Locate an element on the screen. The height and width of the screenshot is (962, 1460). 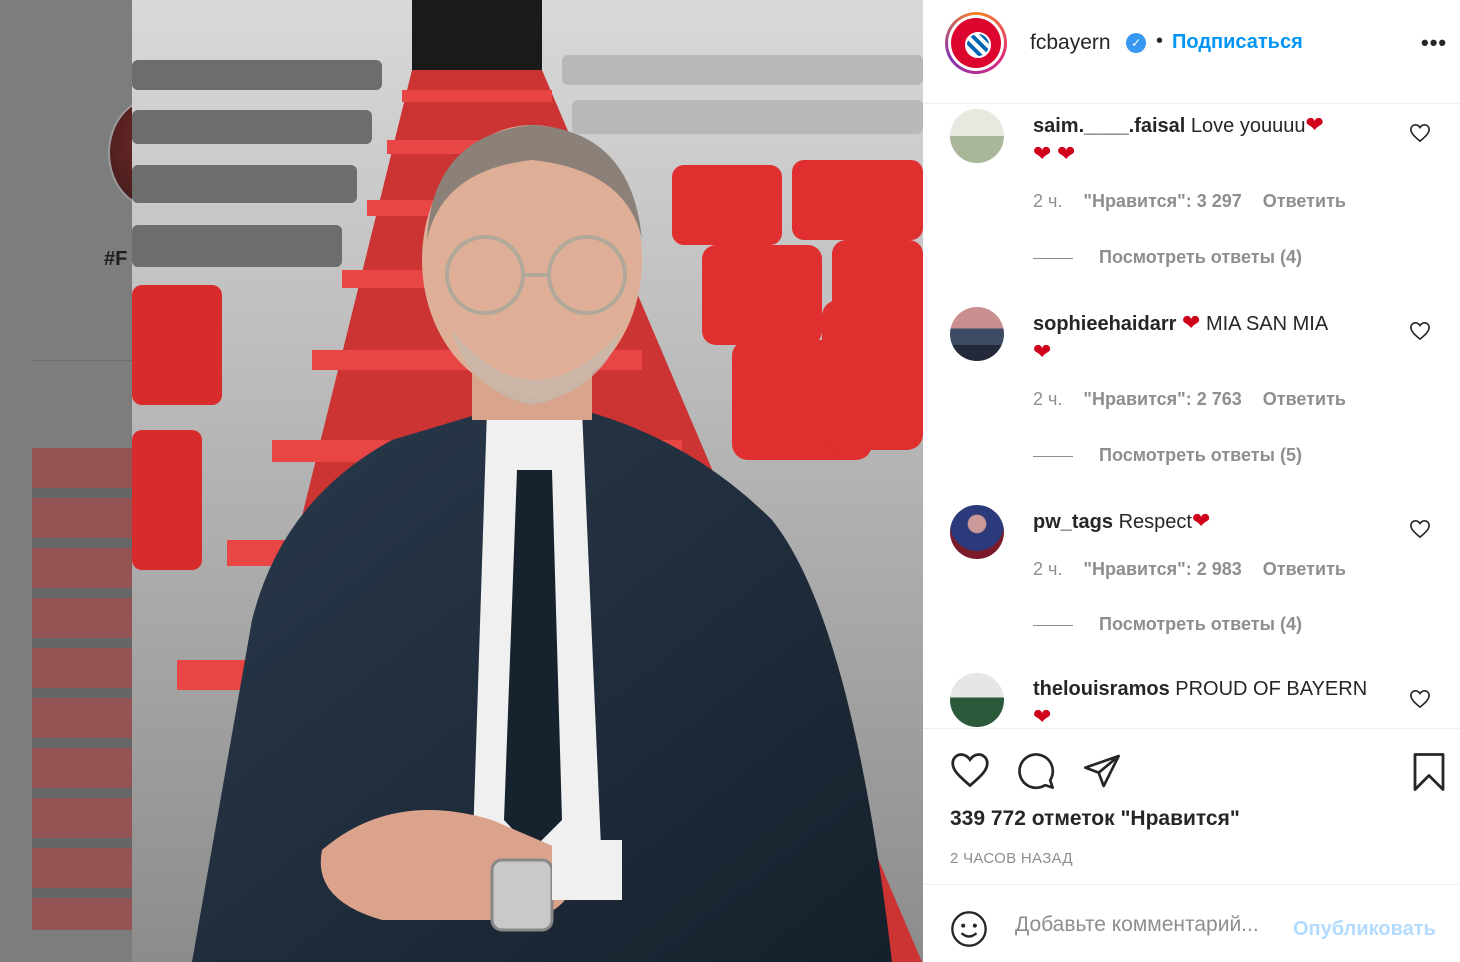
background-thumbnail is located at coordinates (82, 689).